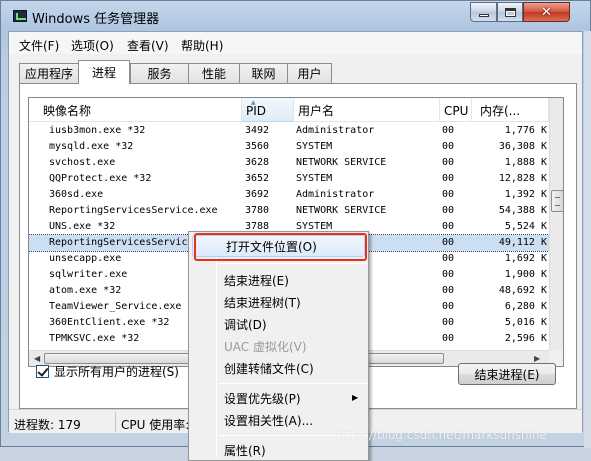 Image resolution: width=591 pixels, height=461 pixels. Describe the element at coordinates (278, 246) in the screenshot. I see `ctx-open-file-location: 打开文件位置(O)` at that location.